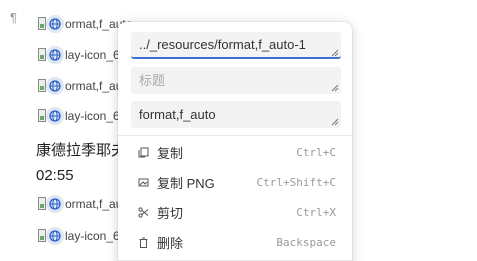 The image size is (477, 261). I want to click on alt-field-wrapper, so click(236, 114).